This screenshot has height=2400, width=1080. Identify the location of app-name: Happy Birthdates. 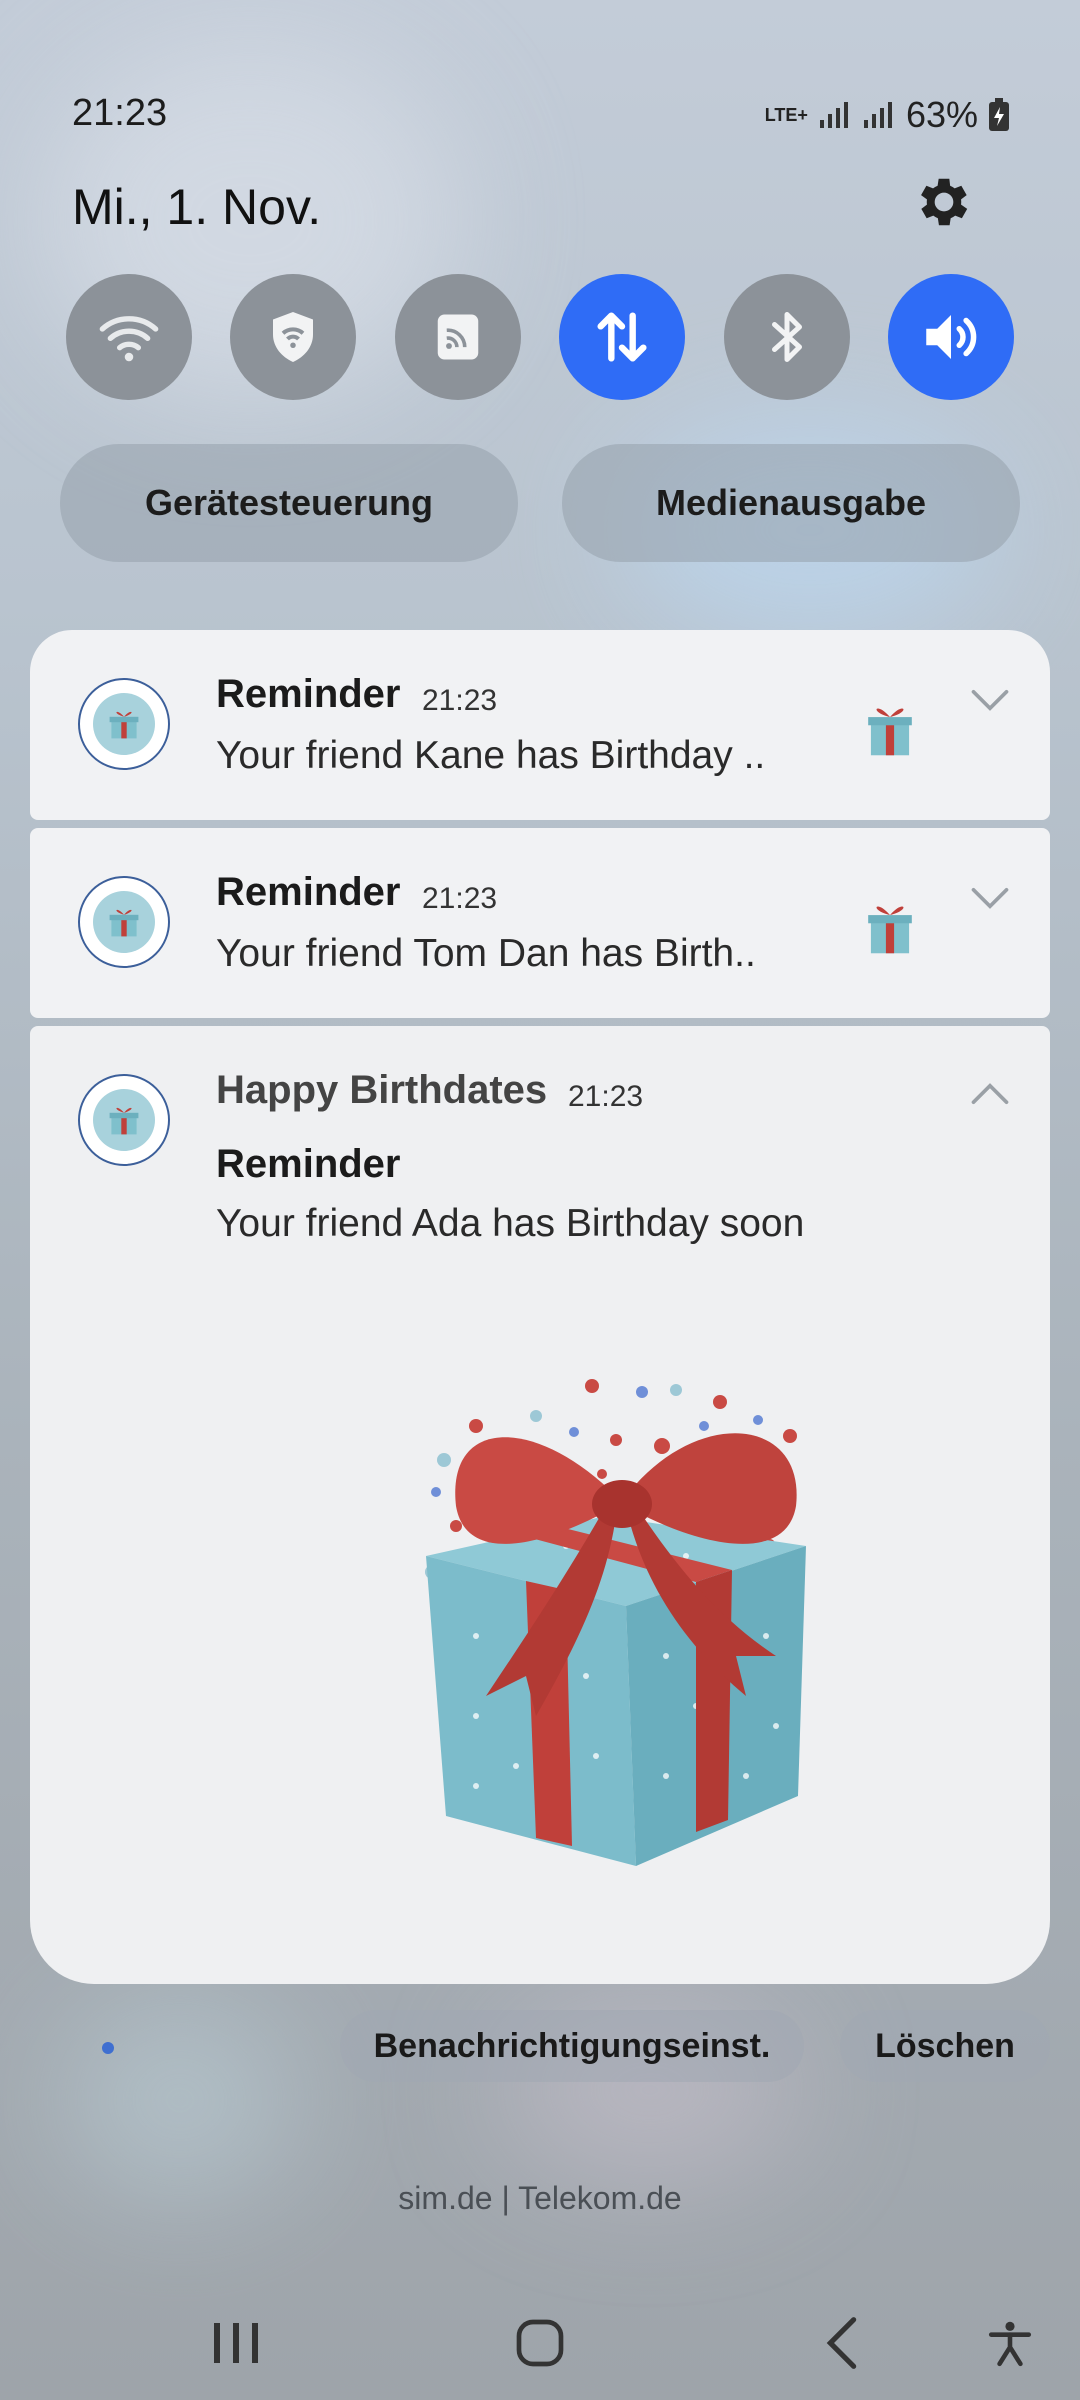
(382, 1090).